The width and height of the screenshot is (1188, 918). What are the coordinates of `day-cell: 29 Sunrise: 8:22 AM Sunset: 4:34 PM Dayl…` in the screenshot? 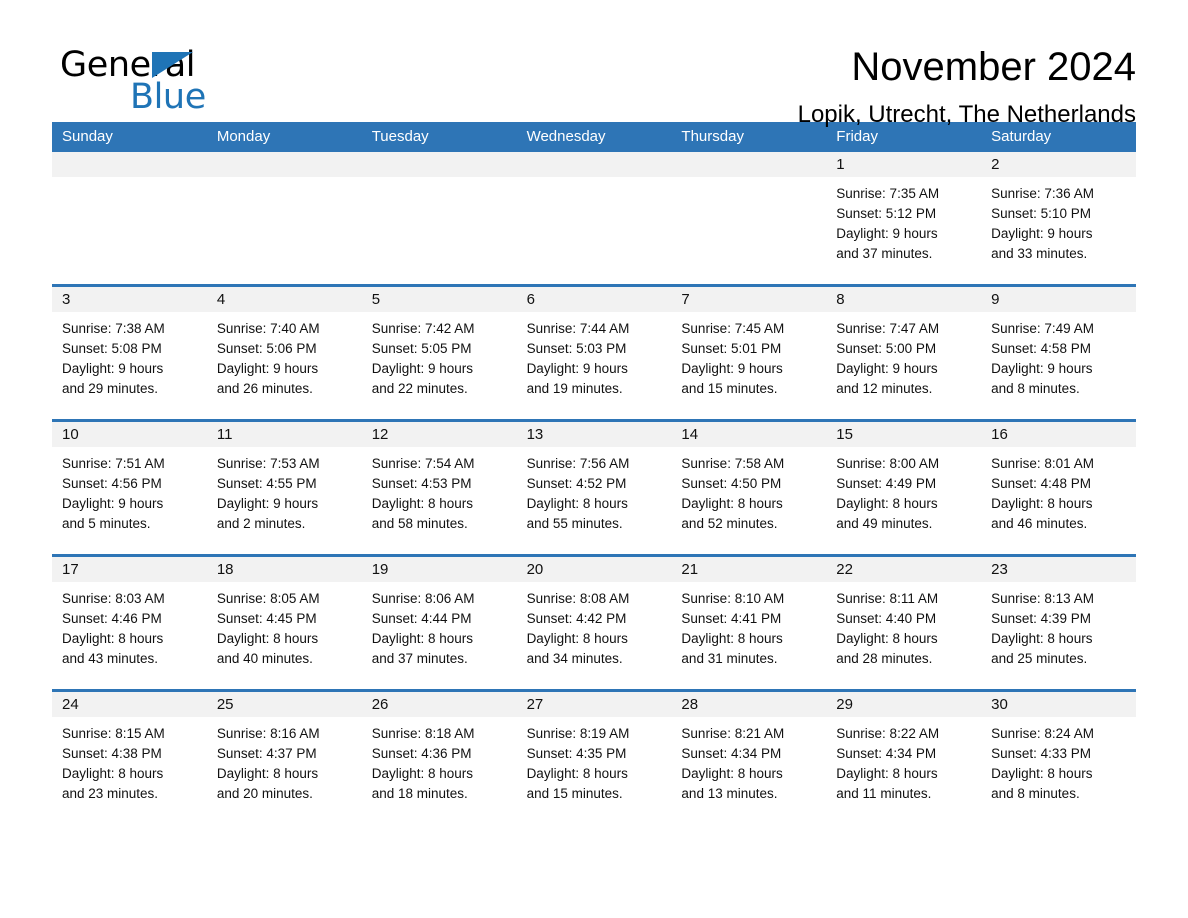 It's located at (904, 758).